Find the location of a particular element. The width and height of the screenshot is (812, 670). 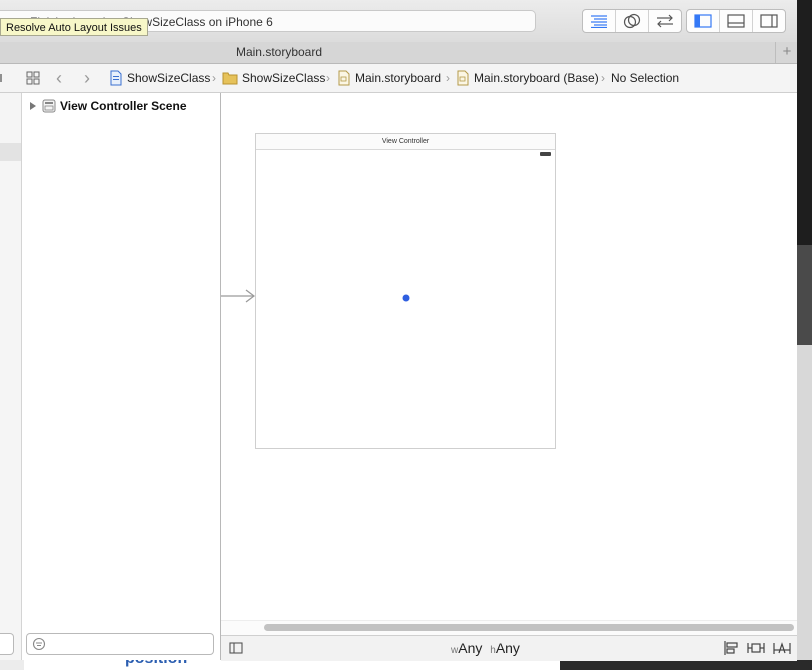

view-toggle-control is located at coordinates (736, 21).